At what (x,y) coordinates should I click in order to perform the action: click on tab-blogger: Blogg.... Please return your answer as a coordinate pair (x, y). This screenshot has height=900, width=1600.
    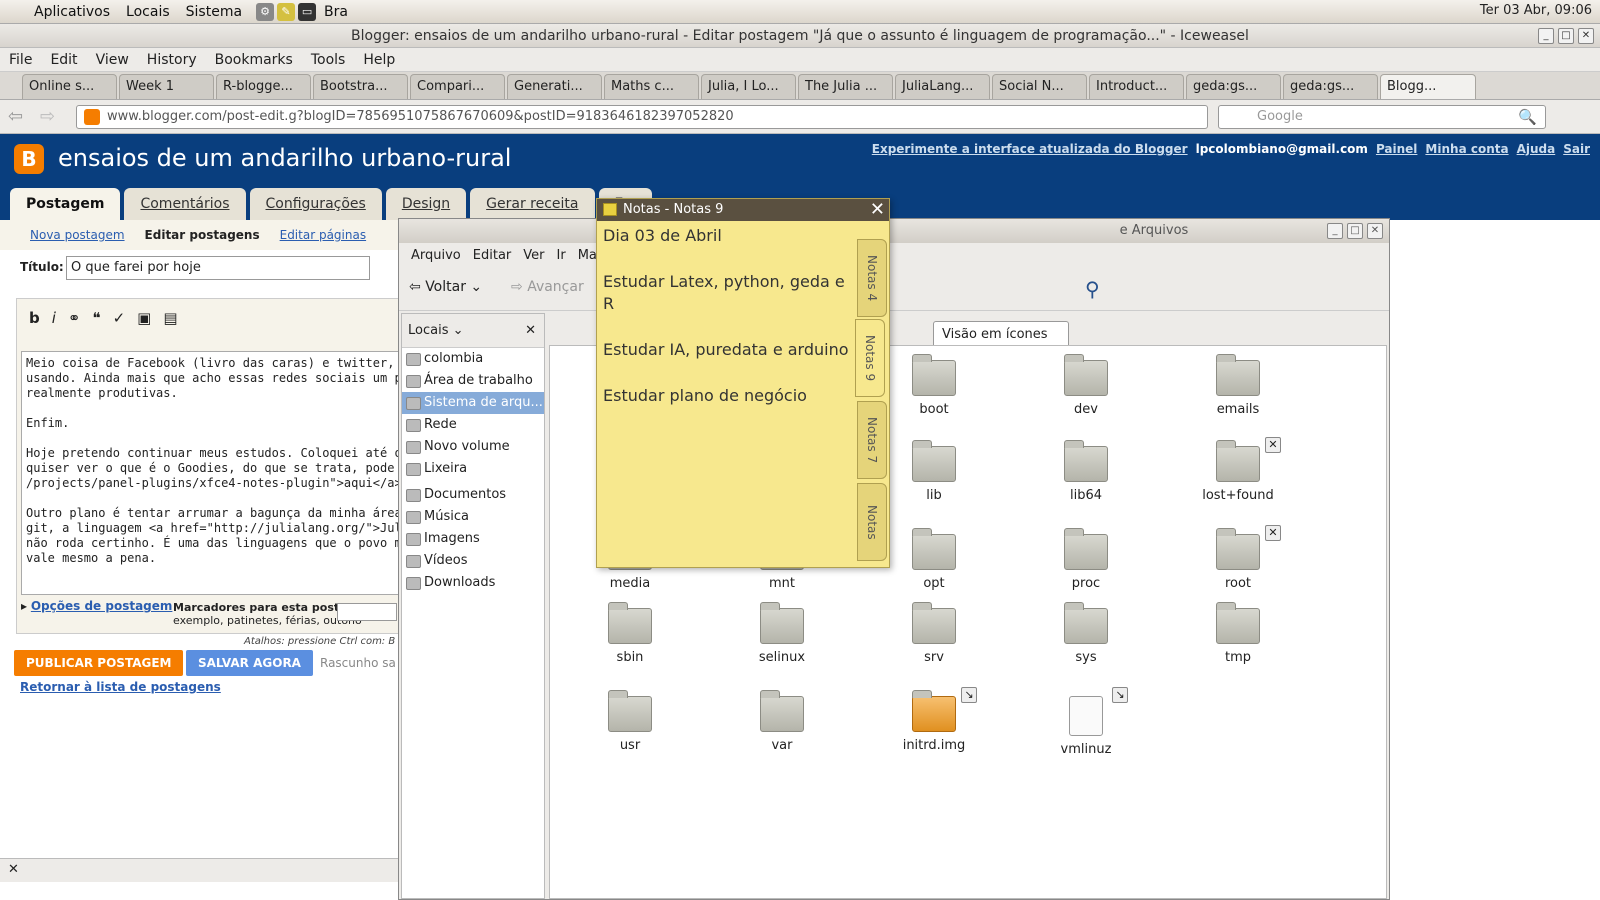
    Looking at the image, I should click on (1428, 86).